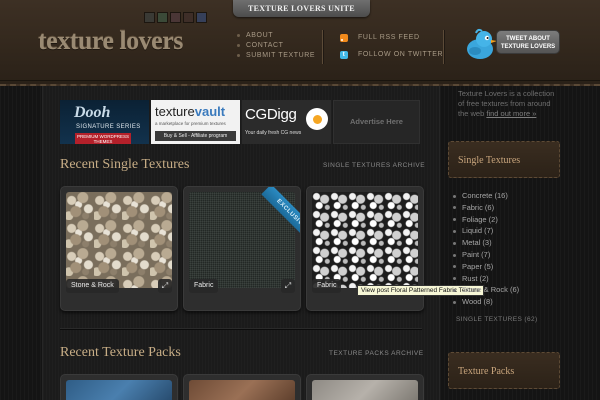 The image size is (600, 400). Describe the element at coordinates (475, 278) in the screenshot. I see `category-label: Rust (2)` at that location.